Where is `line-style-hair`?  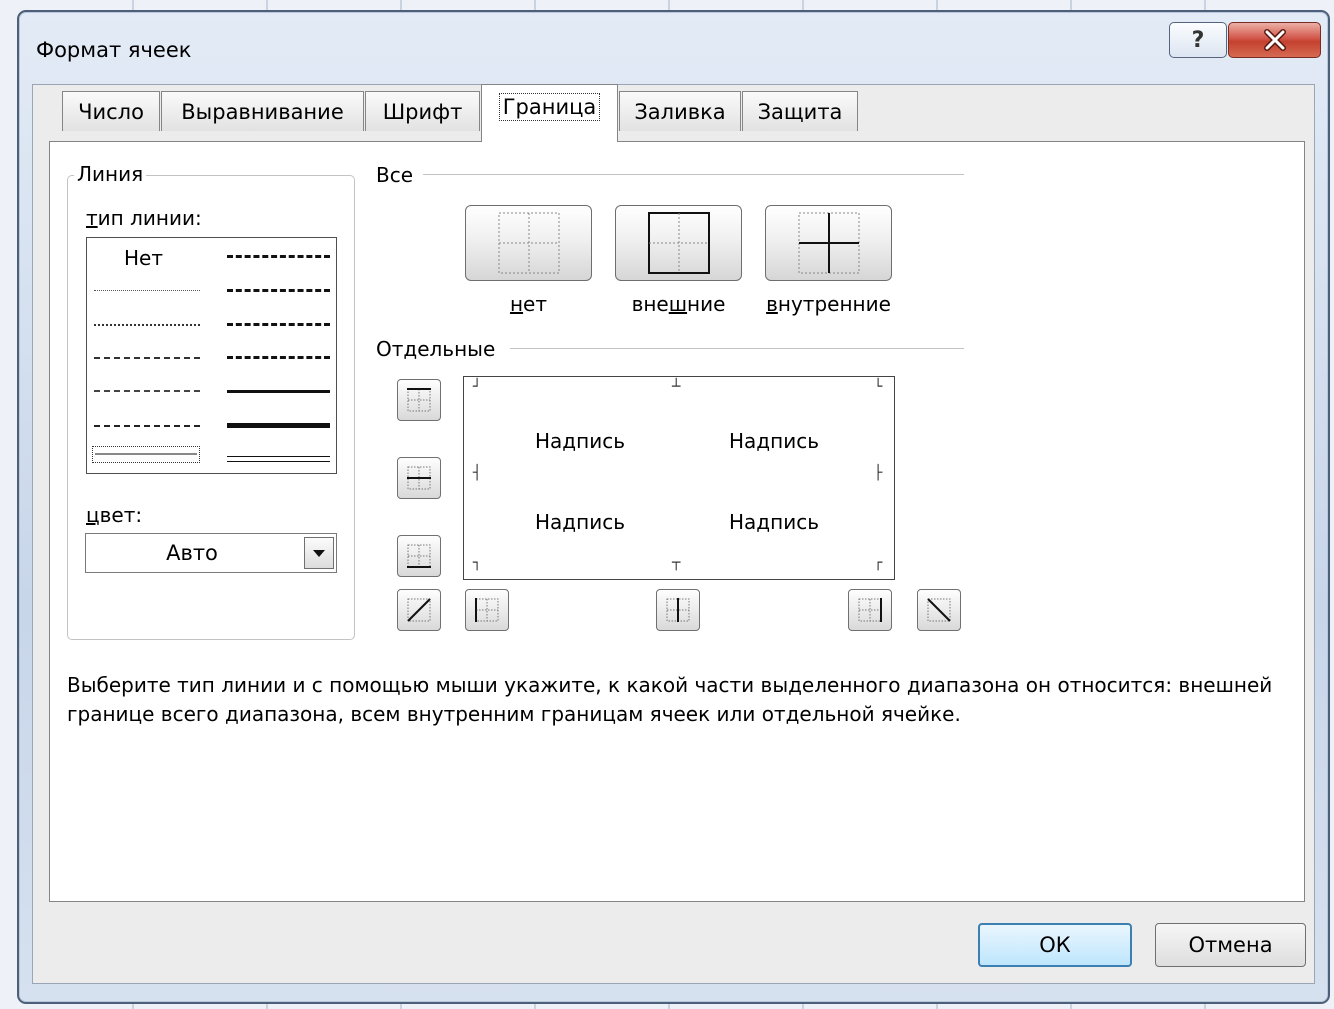 line-style-hair is located at coordinates (147, 290).